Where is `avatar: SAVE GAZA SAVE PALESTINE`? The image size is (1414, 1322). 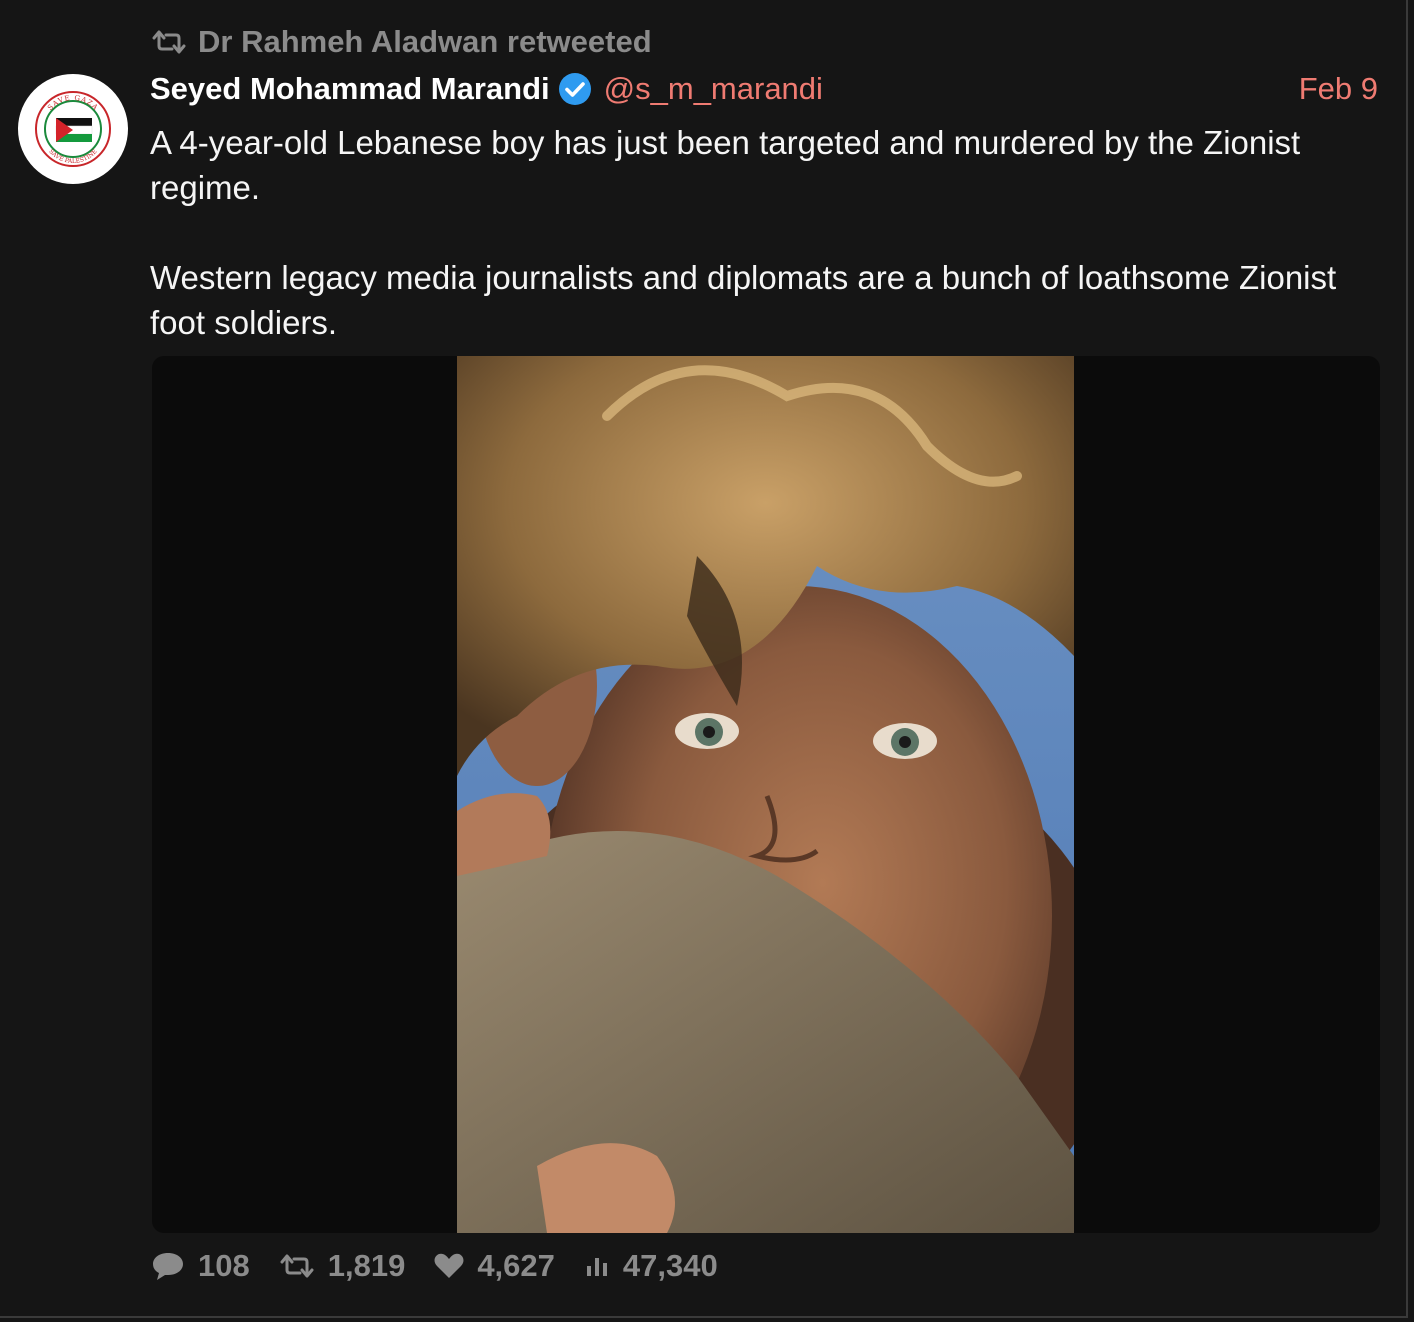
avatar: SAVE GAZA SAVE PALESTINE is located at coordinates (73, 129).